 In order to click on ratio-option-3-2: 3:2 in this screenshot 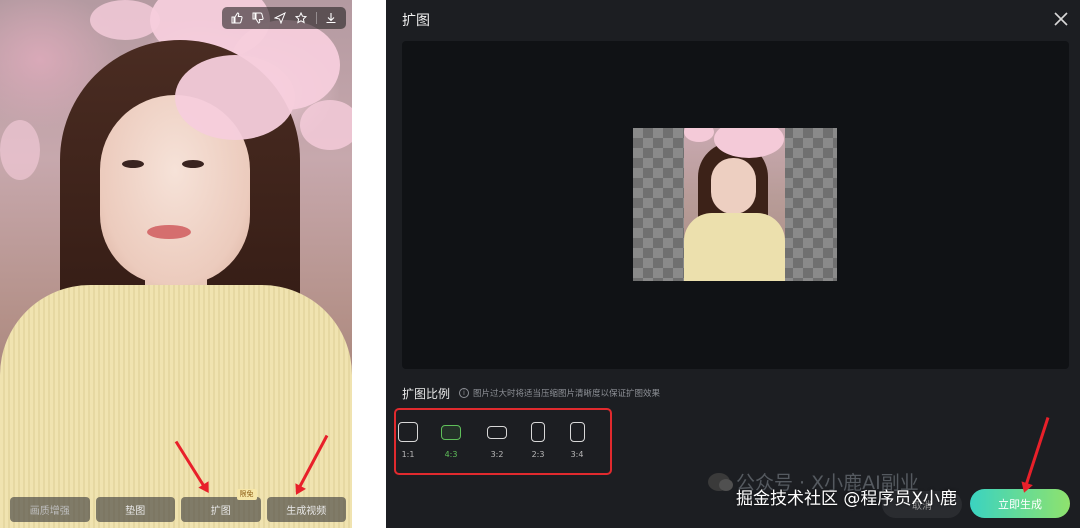, I will do `click(497, 440)`.